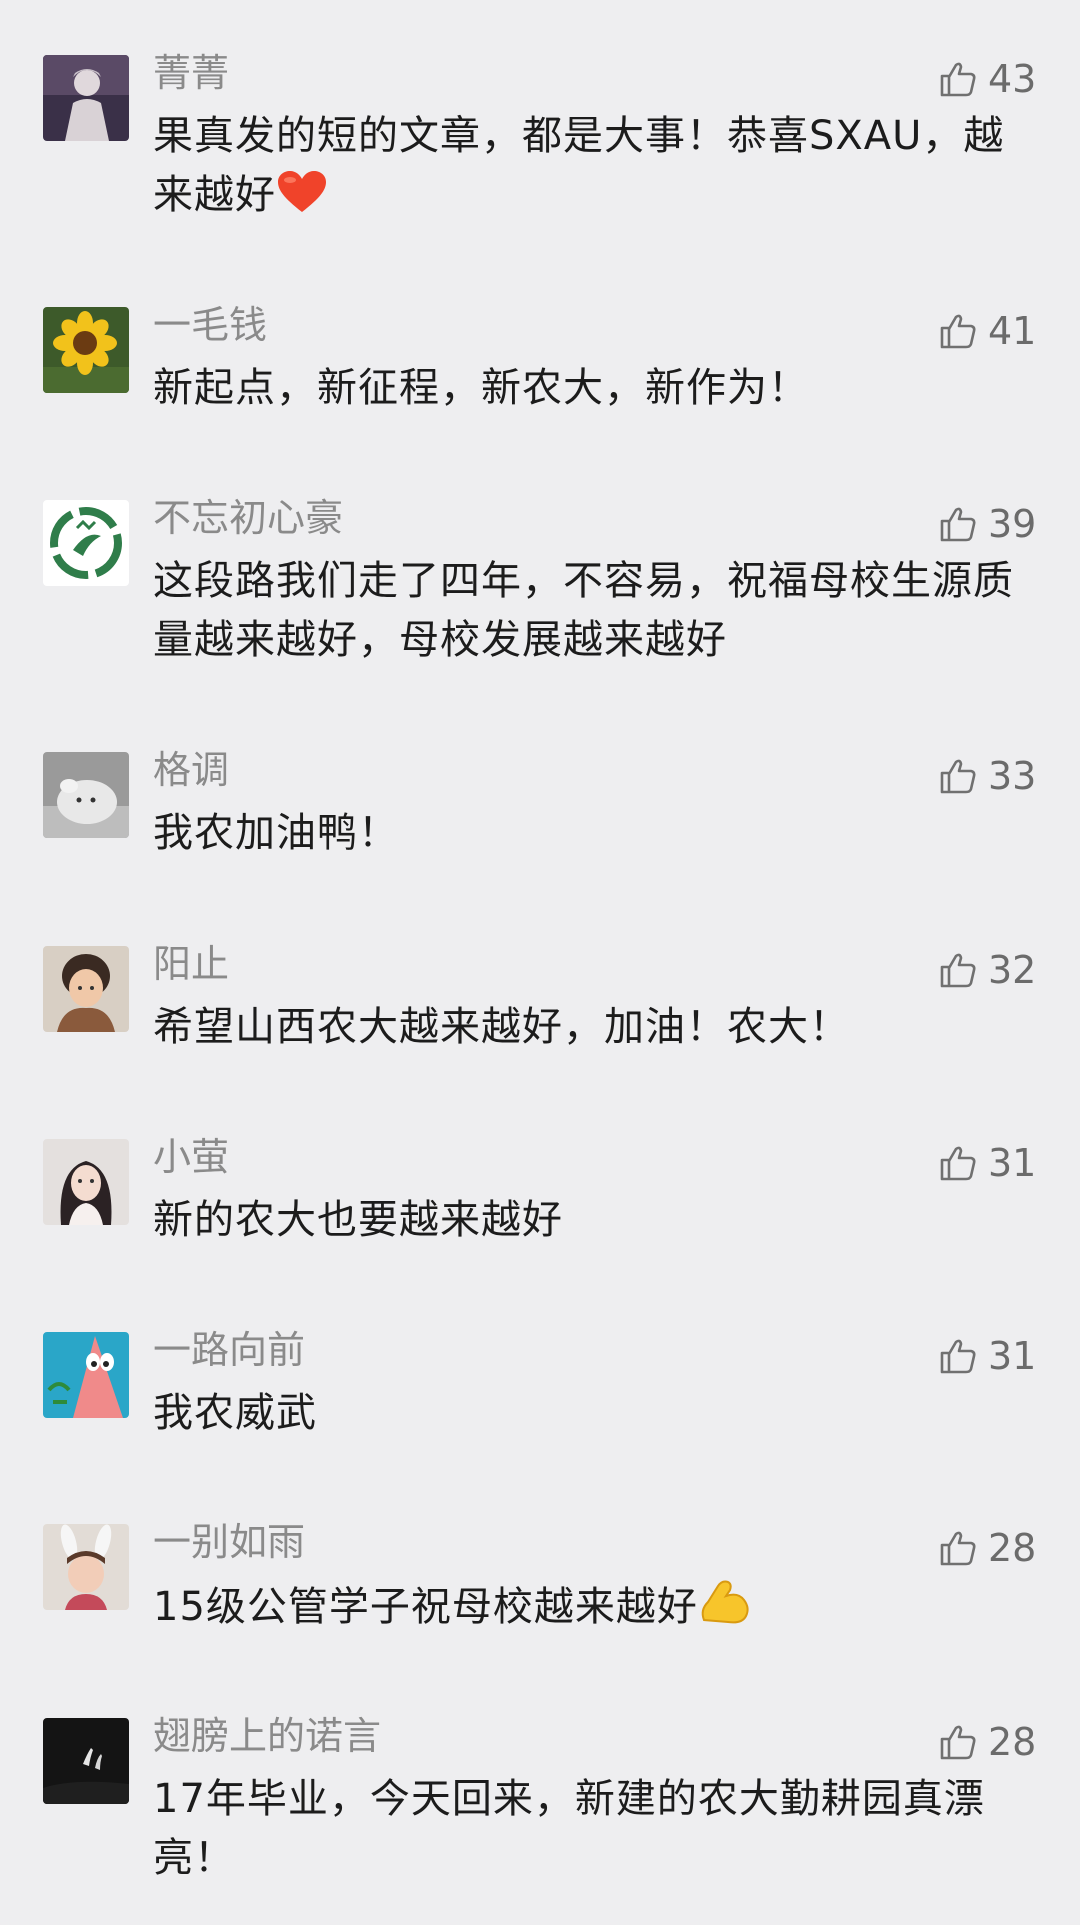 This screenshot has width=1080, height=1925. Describe the element at coordinates (1012, 331) in the screenshot. I see `like-count: 41` at that location.